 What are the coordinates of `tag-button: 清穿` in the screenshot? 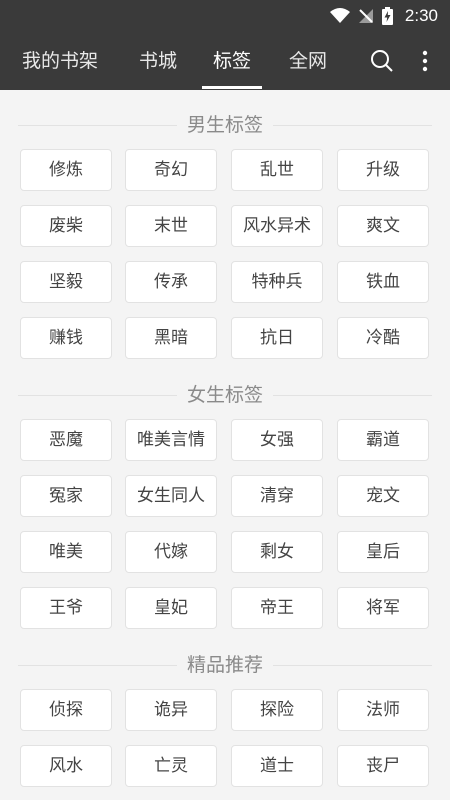 It's located at (277, 496).